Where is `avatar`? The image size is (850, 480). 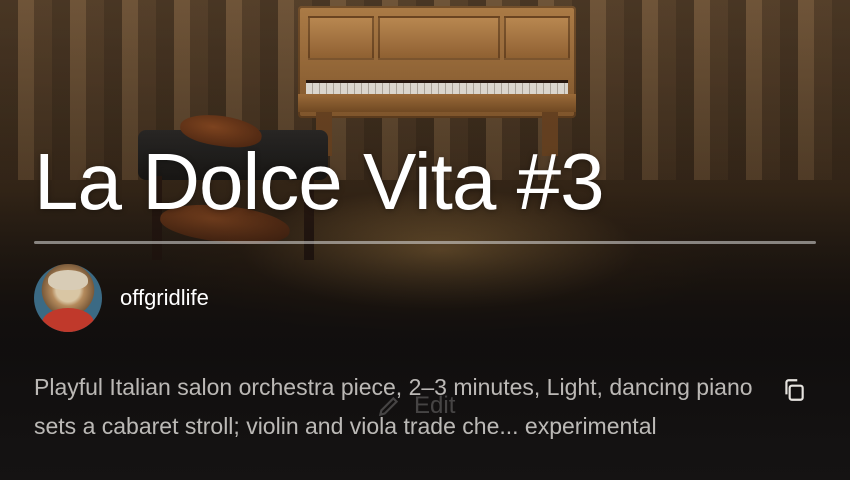
avatar is located at coordinates (68, 298).